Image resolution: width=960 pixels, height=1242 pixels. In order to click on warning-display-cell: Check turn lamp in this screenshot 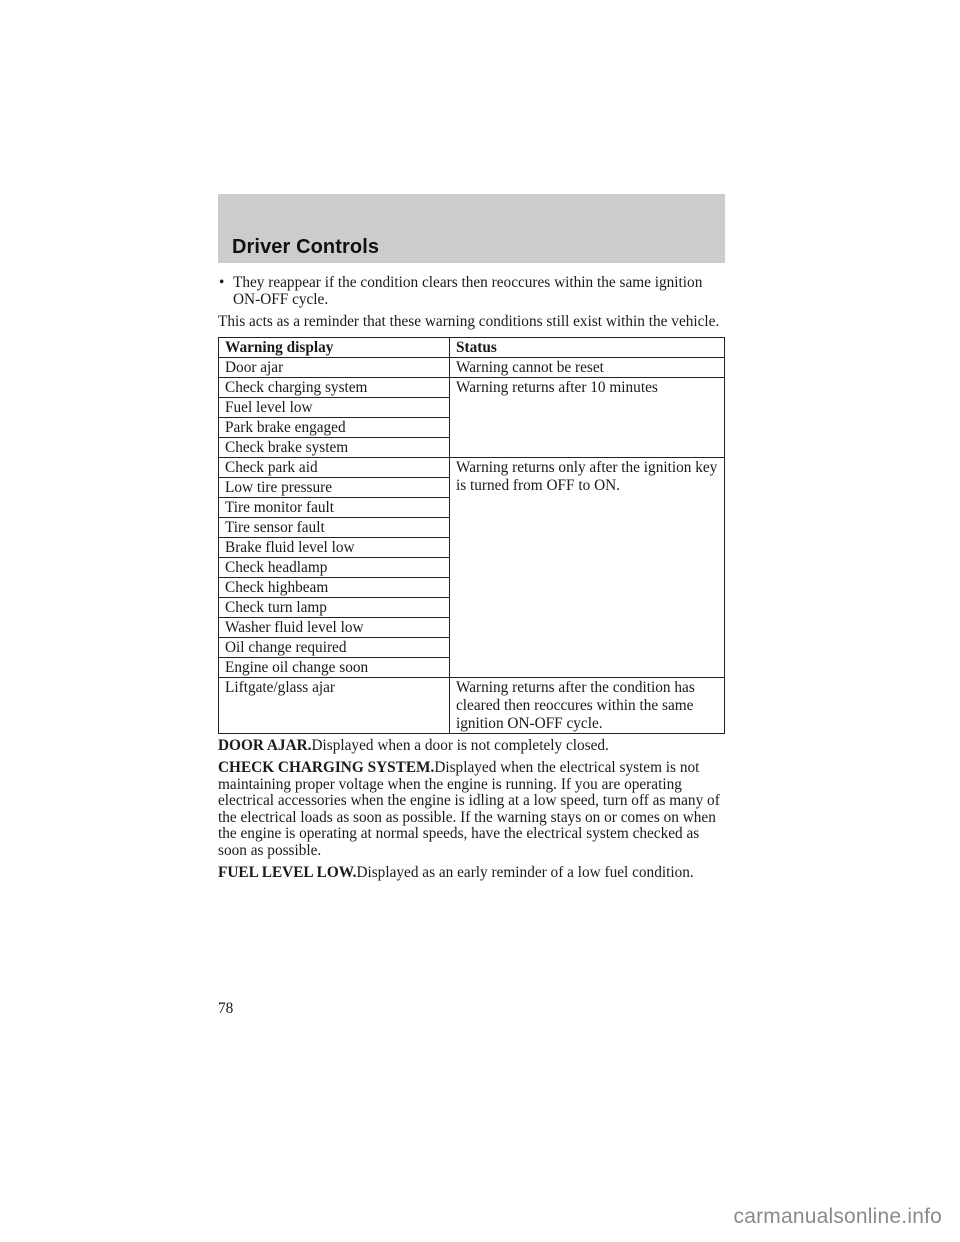, I will do `click(334, 607)`.